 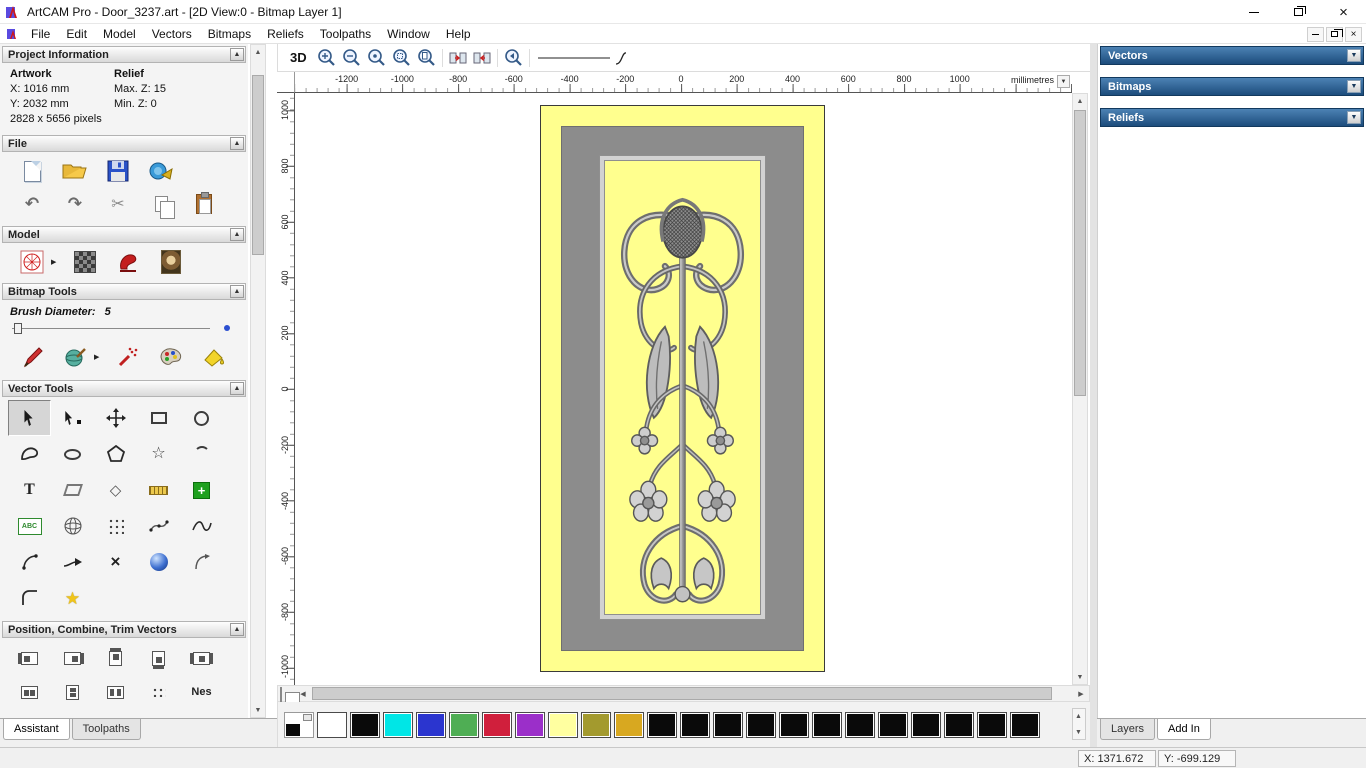 I want to click on export-model-button, so click(x=161, y=171).